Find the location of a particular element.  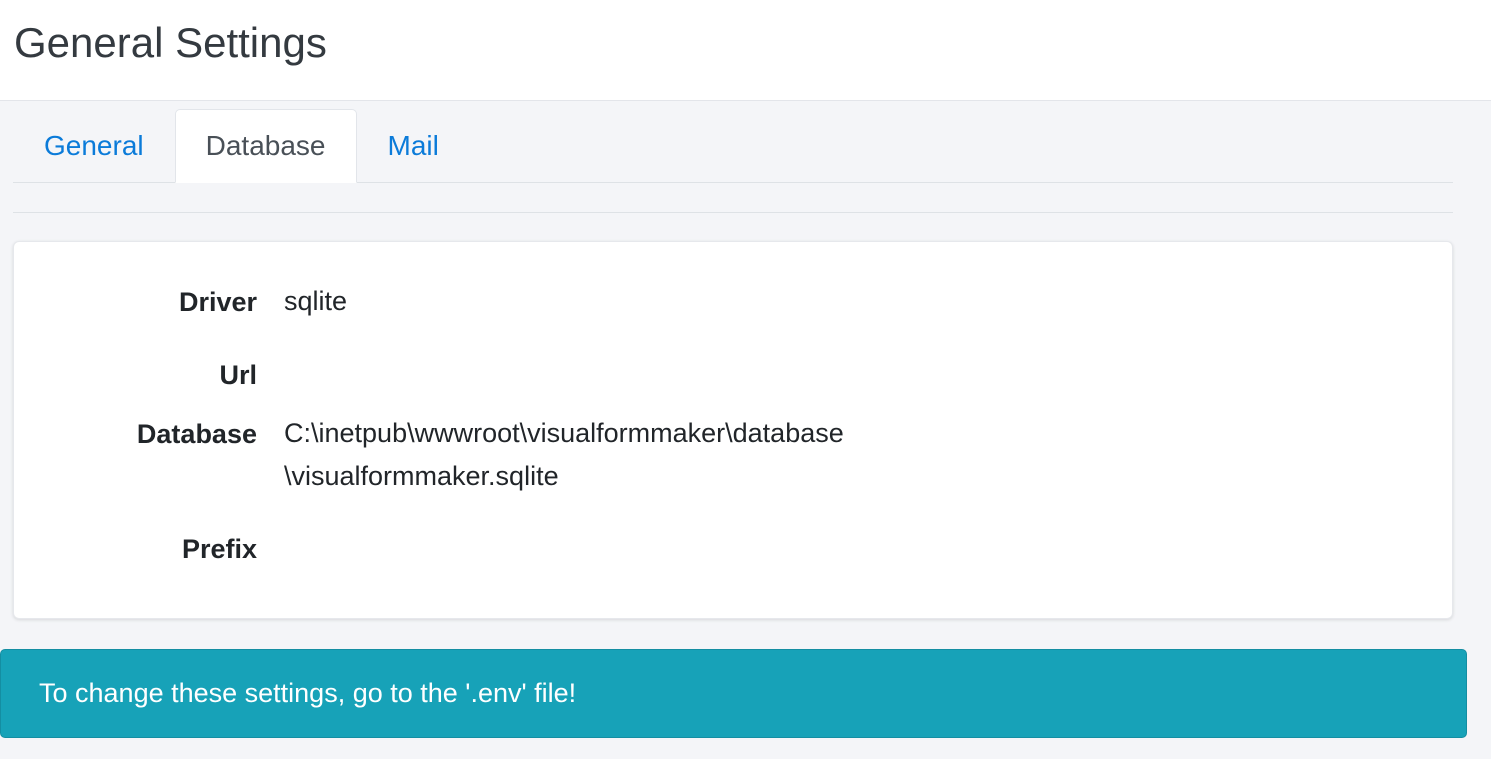

tab-database: Database is located at coordinates (265, 146).